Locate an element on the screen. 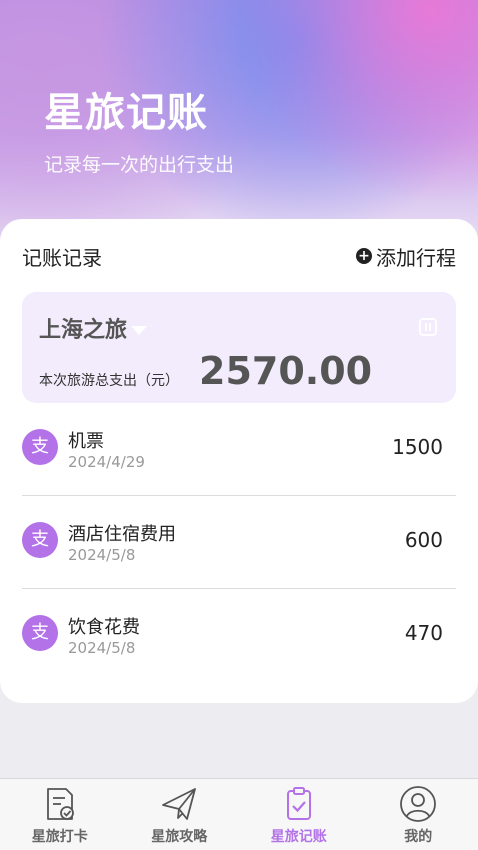 This screenshot has width=478, height=850. total-label: 本次旅游总支出（元） is located at coordinates (109, 381).